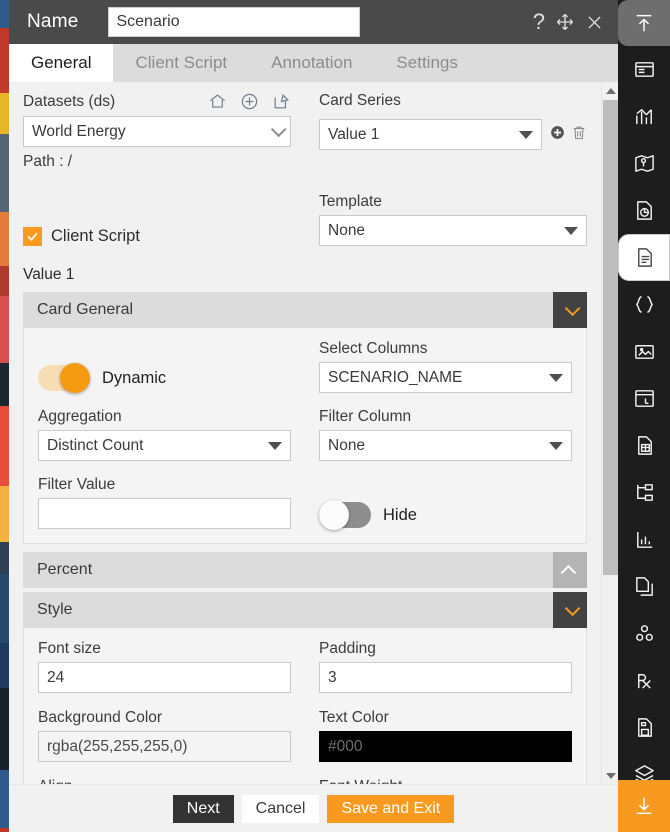  I want to click on rail-item-bar-plot-icon, so click(644, 539).